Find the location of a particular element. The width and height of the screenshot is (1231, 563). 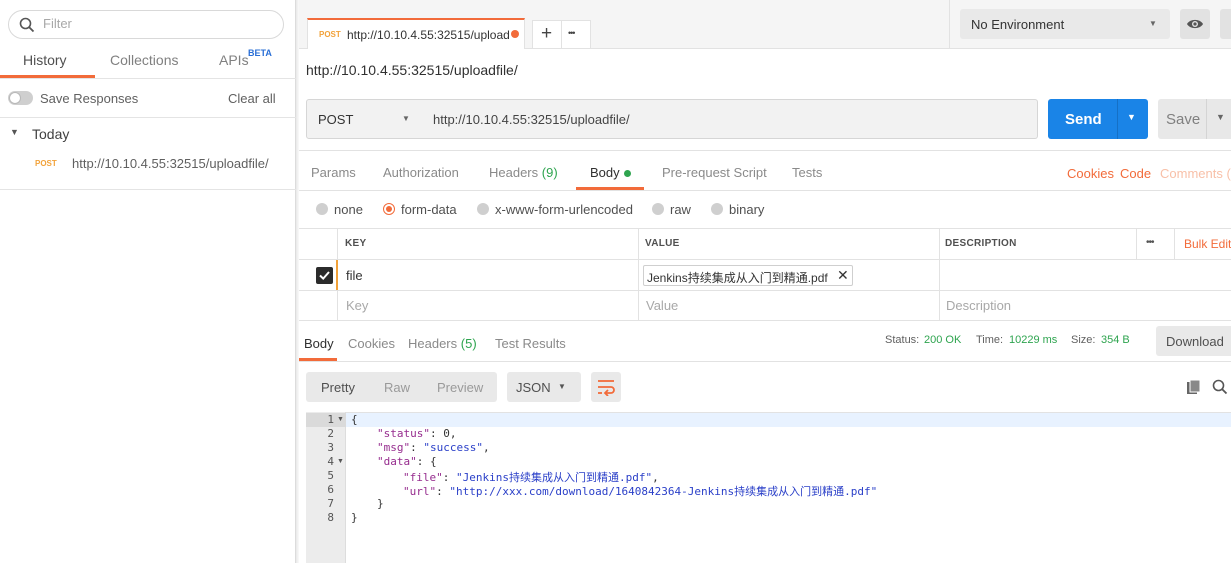

download-button: Download is located at coordinates (1193, 341).